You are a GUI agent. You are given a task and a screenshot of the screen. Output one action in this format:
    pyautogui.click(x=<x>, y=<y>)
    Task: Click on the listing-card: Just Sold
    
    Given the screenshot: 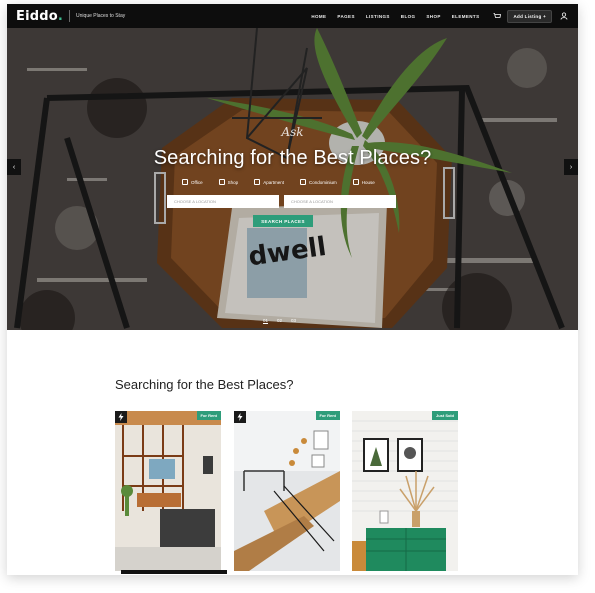 What is the action you would take?
    pyautogui.click(x=405, y=491)
    